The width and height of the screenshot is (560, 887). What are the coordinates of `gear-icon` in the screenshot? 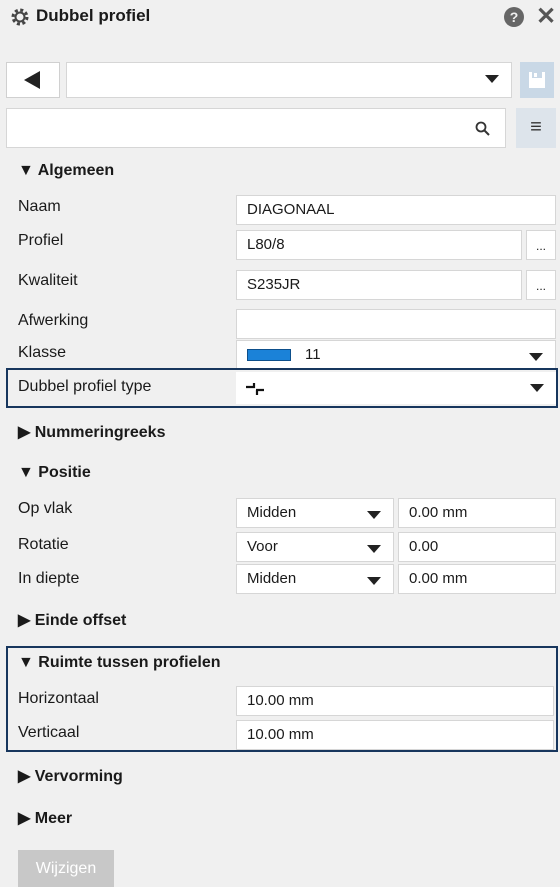 It's located at (20, 17).